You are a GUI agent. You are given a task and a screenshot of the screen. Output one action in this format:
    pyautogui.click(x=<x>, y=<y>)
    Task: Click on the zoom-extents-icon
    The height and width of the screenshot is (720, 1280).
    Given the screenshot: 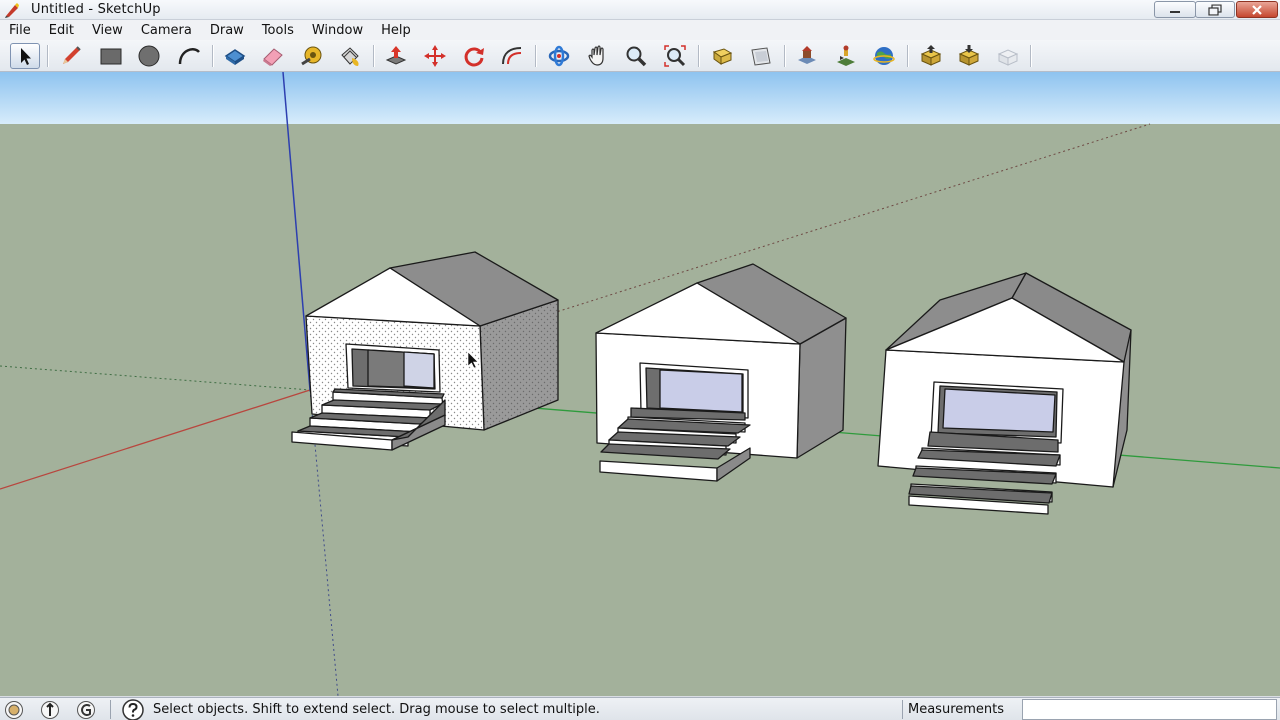 What is the action you would take?
    pyautogui.click(x=675, y=56)
    